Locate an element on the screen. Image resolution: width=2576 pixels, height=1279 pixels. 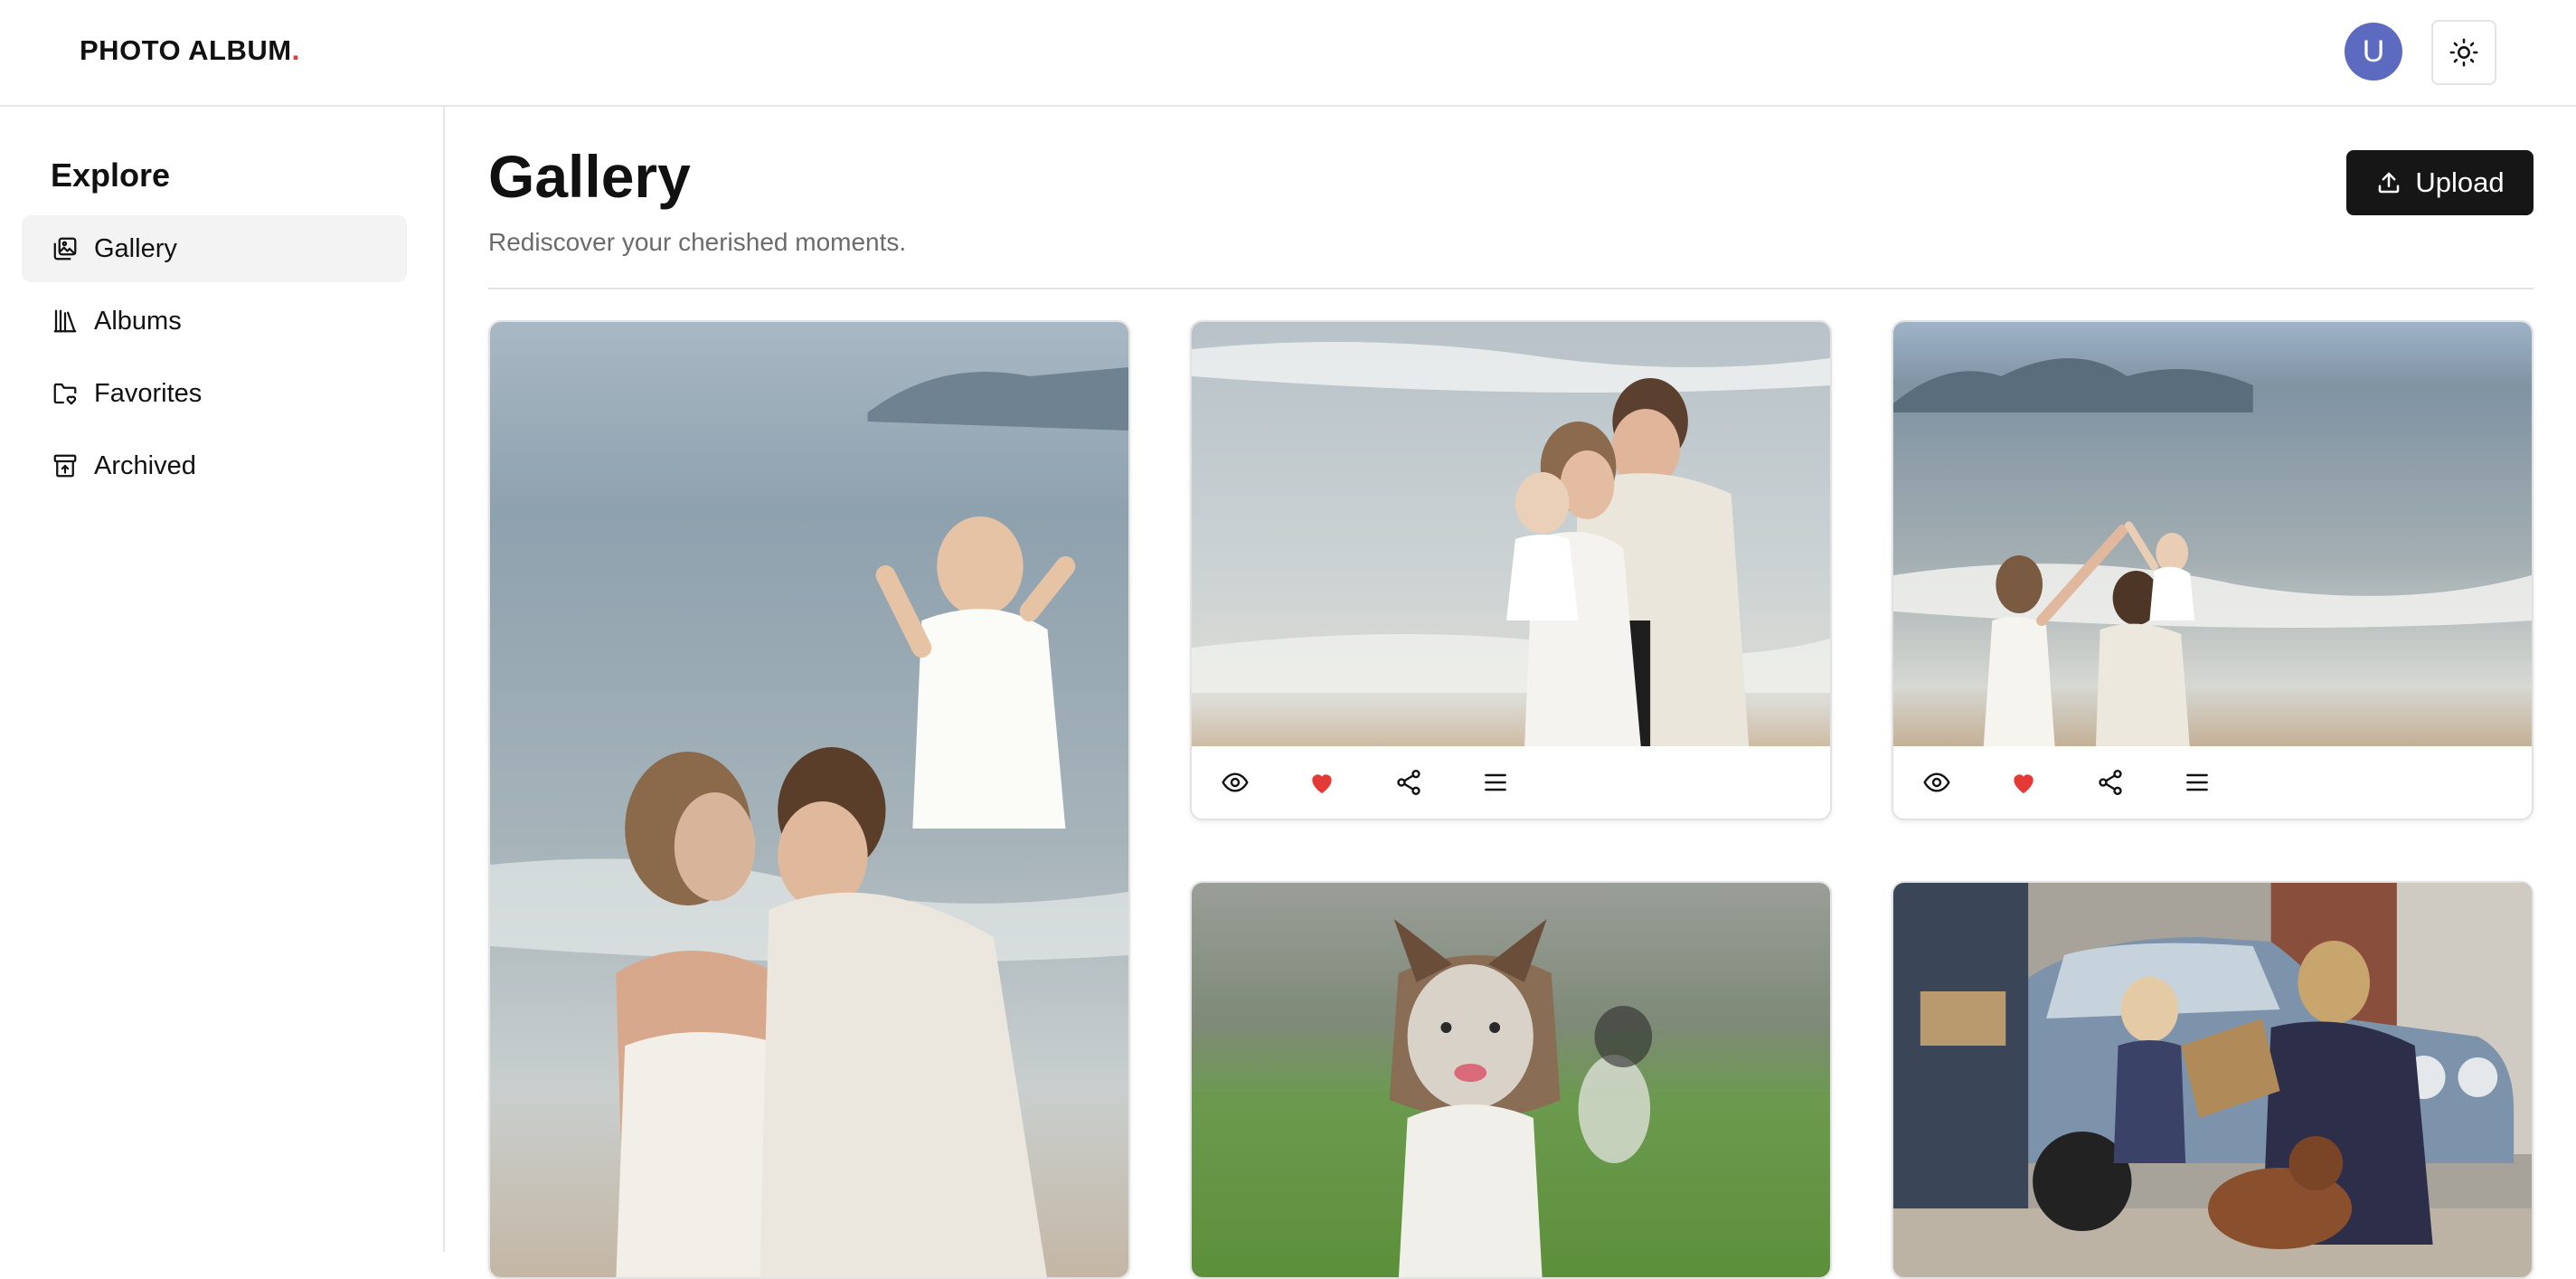
header-divider is located at coordinates (1511, 288).